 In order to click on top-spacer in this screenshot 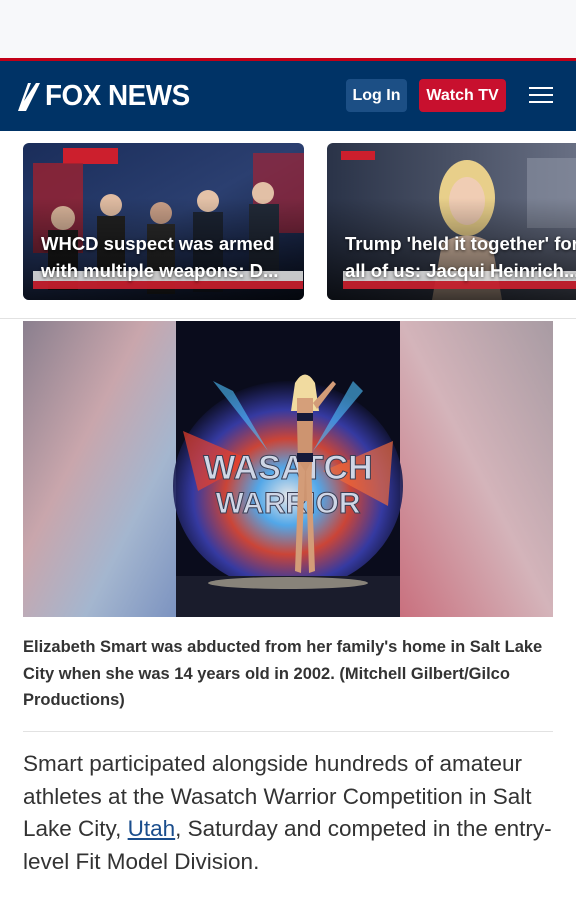, I will do `click(288, 29)`.